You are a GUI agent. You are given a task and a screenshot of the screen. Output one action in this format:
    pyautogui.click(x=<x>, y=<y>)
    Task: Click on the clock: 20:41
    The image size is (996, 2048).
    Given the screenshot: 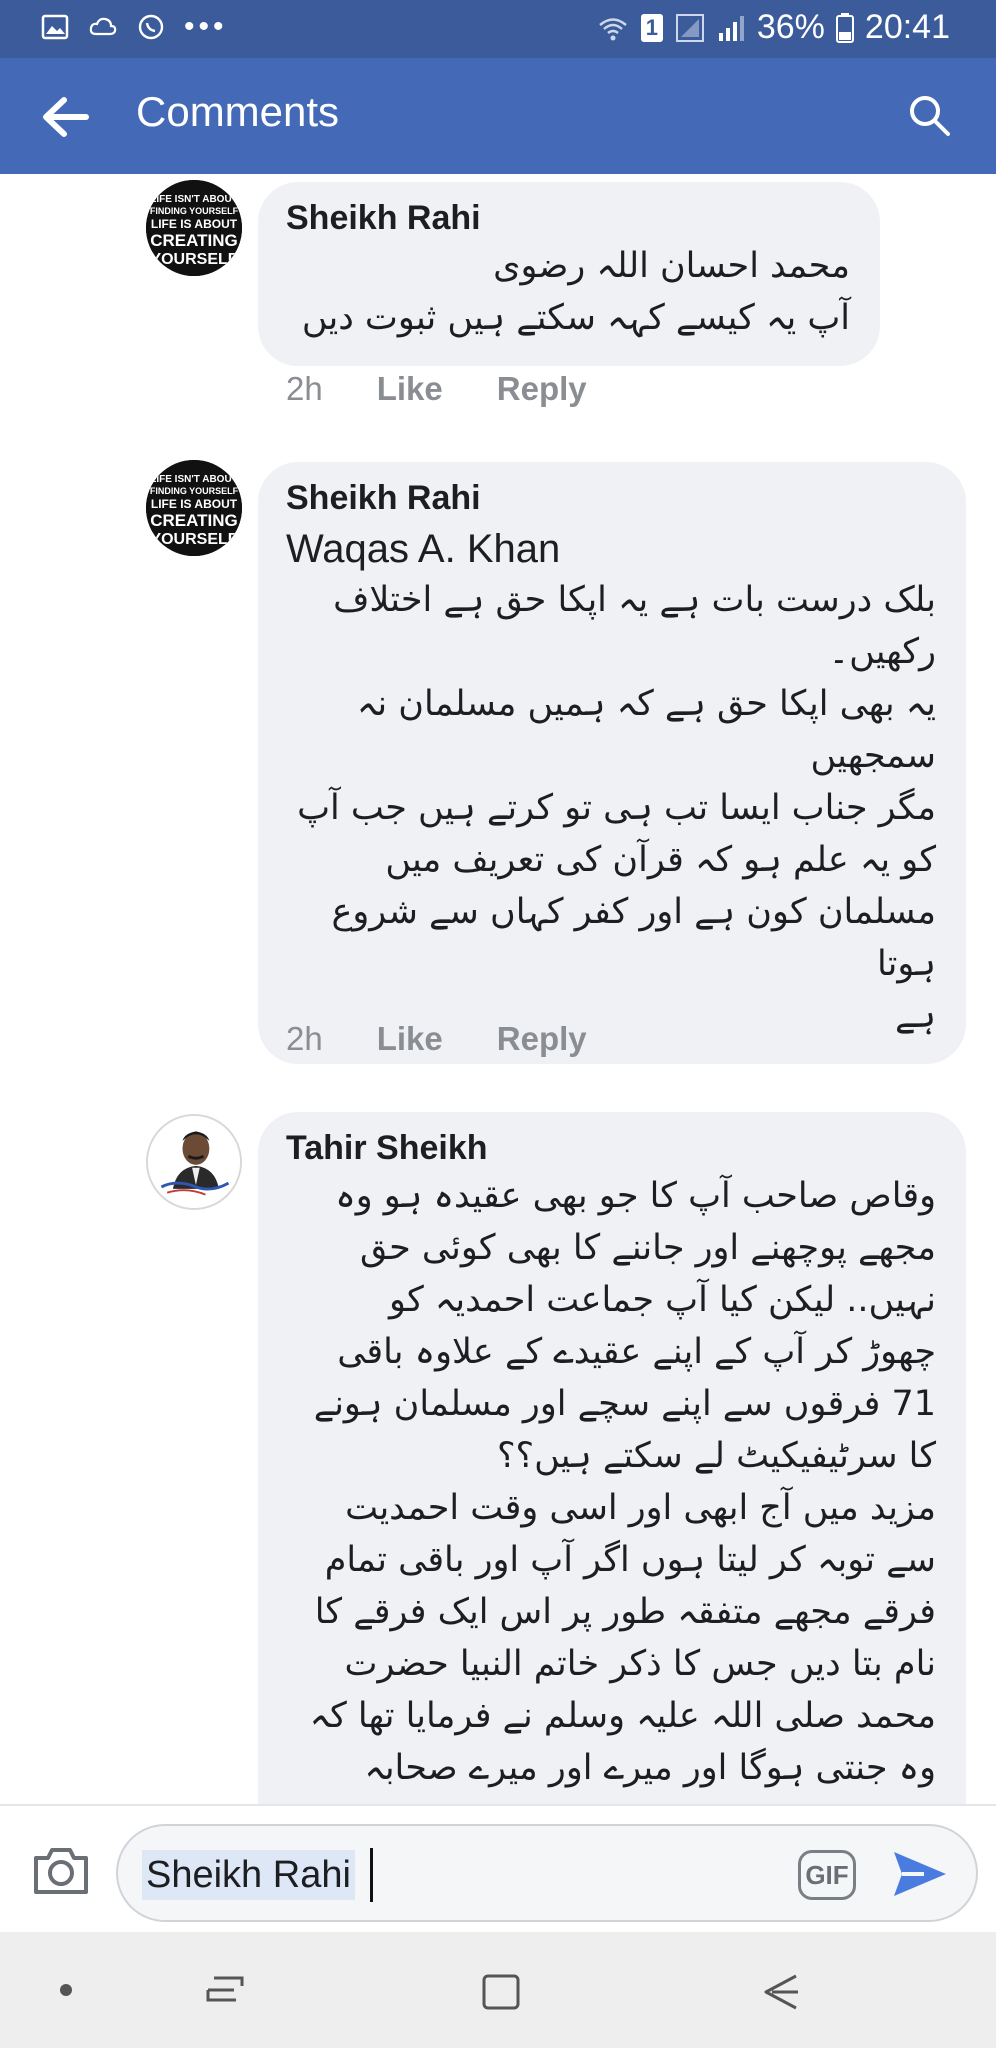 What is the action you would take?
    pyautogui.click(x=907, y=27)
    